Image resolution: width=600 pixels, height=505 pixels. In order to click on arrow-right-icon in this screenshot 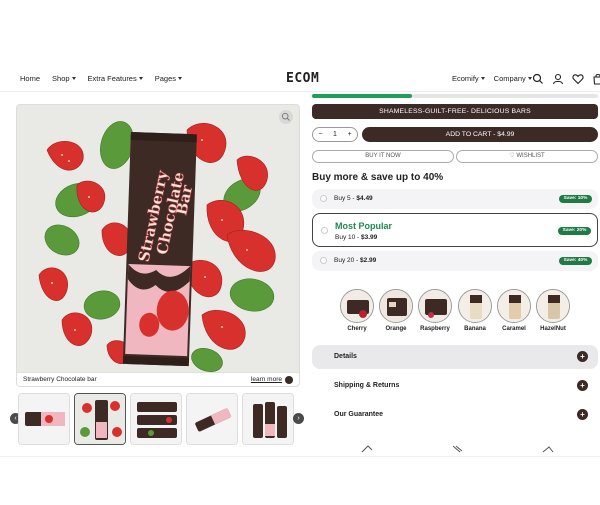, I will do `click(289, 379)`.